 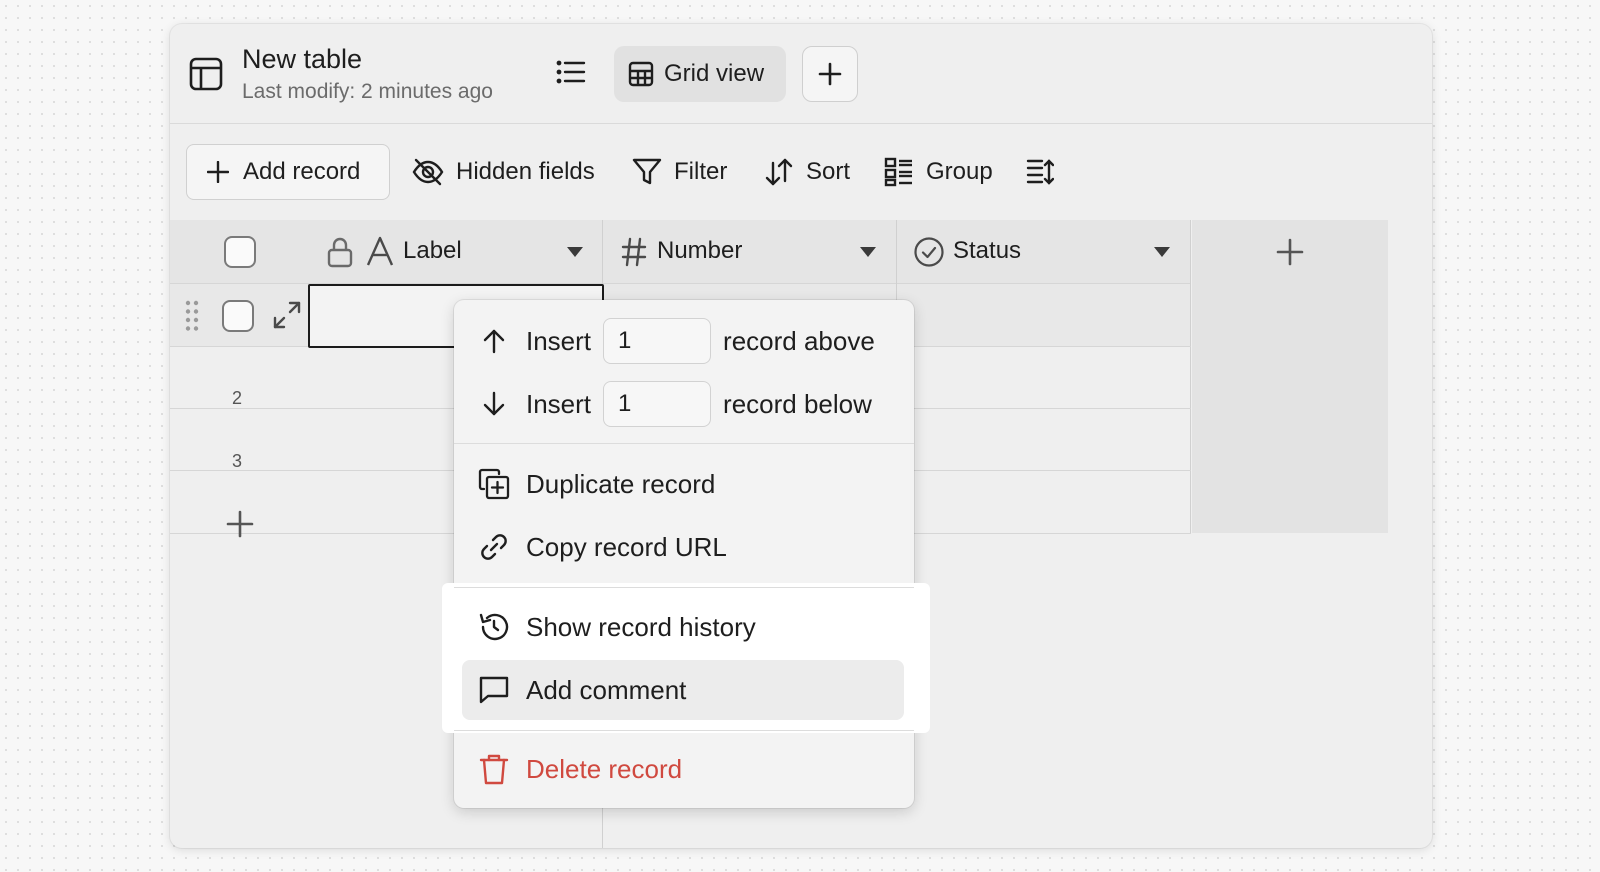 I want to click on add-comment-item: Add comment, so click(x=683, y=690).